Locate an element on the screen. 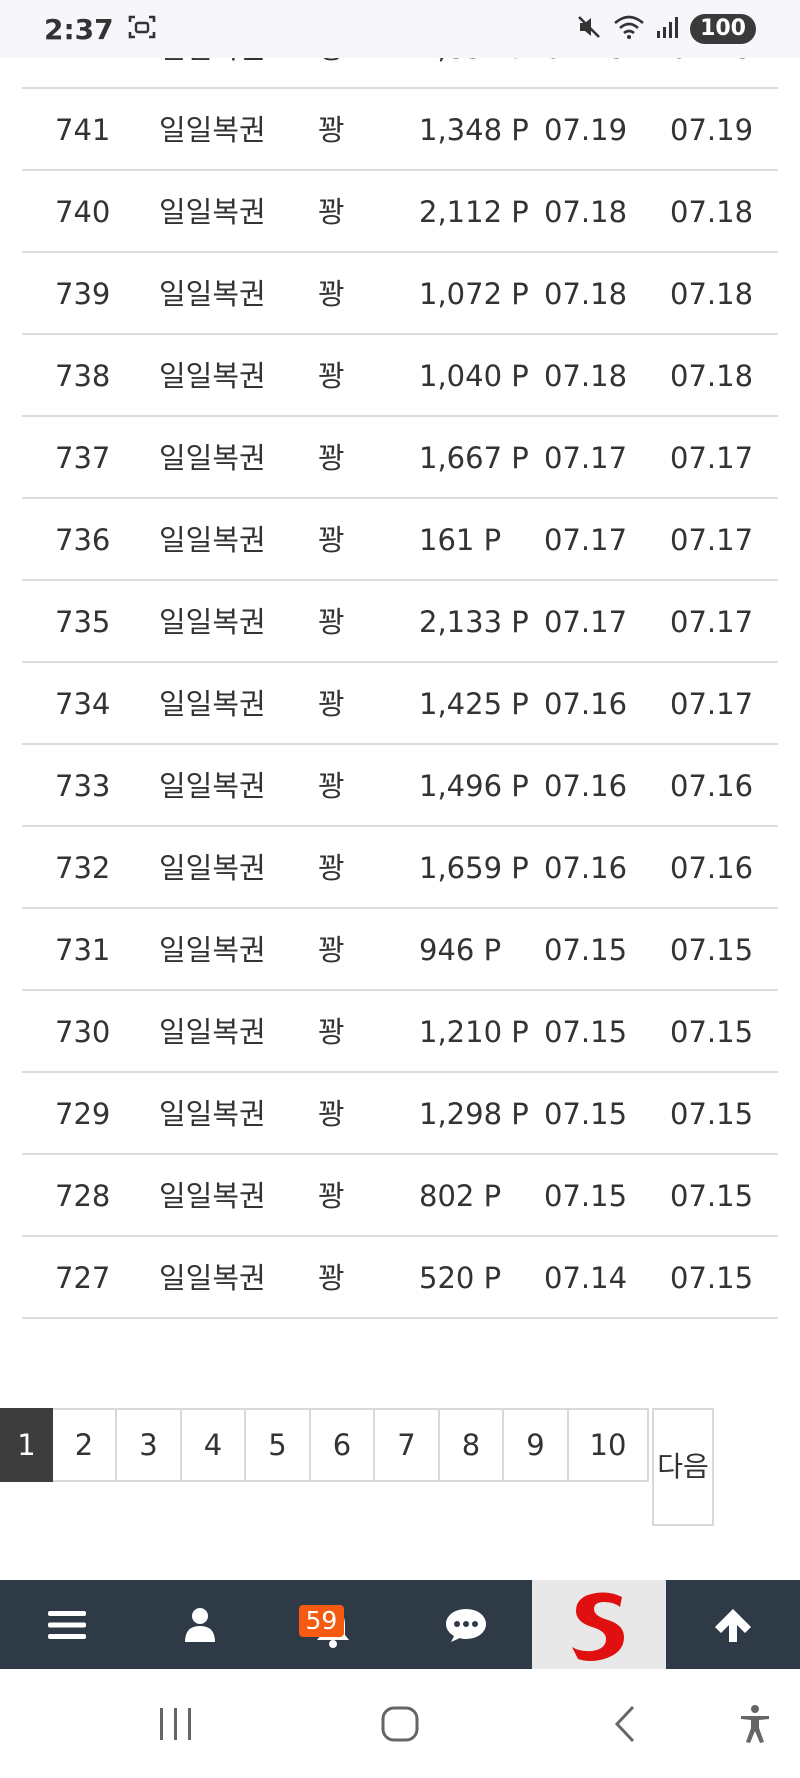 This screenshot has height=1778, width=800. row-number: 731 is located at coordinates (83, 950).